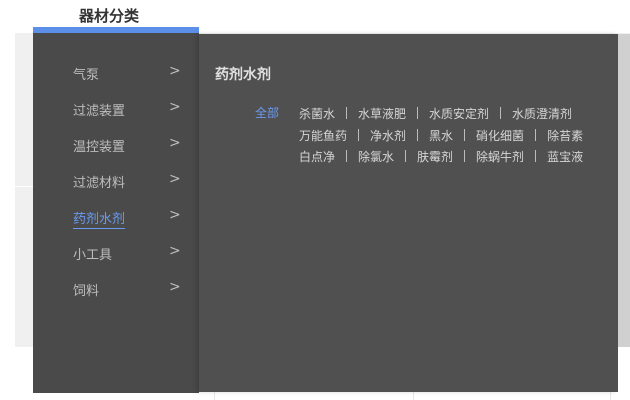  I want to click on tag-row: 白点净 除氯水 肤霉剂 除蜗牛剂 蓝宝液, so click(454, 158).